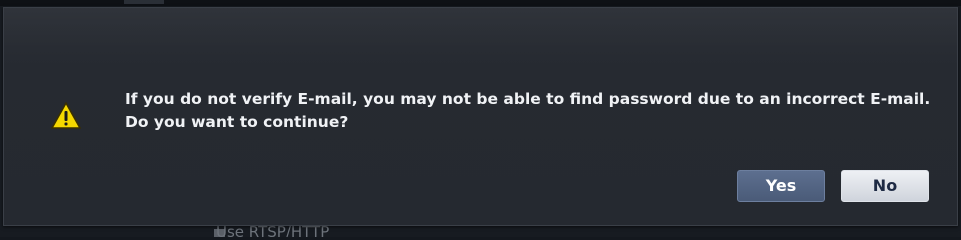 The height and width of the screenshot is (240, 961). What do you see at coordinates (66, 115) in the screenshot?
I see `warning-icon` at bounding box center [66, 115].